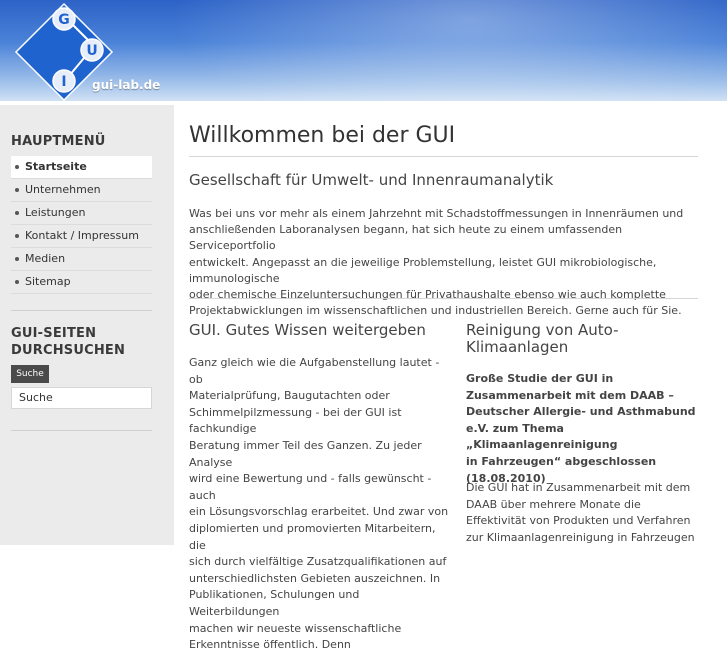 The image size is (727, 654). I want to click on header-glow, so click(423, 52).